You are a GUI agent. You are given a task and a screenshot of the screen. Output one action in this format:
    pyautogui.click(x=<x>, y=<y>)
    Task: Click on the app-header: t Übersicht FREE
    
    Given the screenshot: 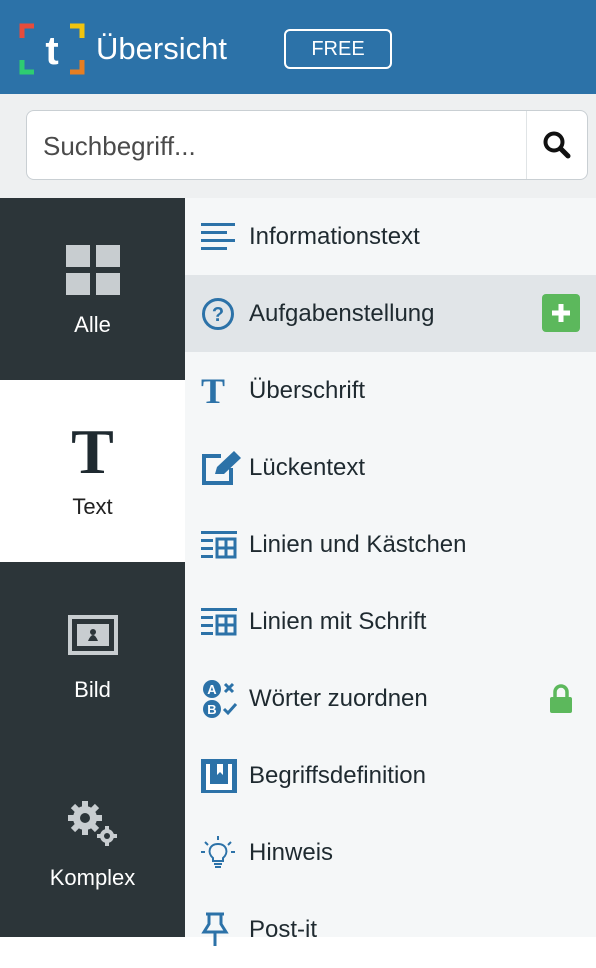 What is the action you would take?
    pyautogui.click(x=298, y=47)
    